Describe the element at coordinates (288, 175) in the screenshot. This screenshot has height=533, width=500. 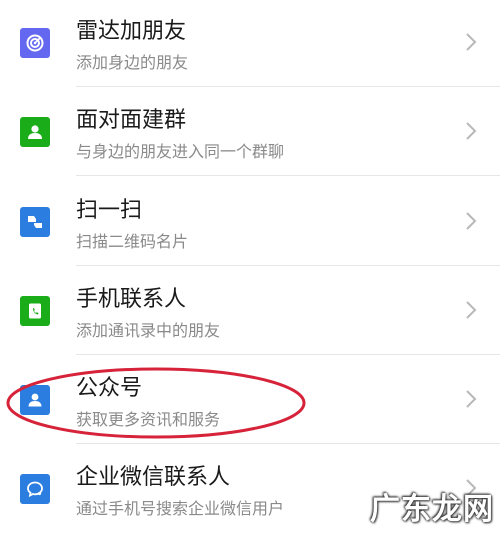
I see `divider` at that location.